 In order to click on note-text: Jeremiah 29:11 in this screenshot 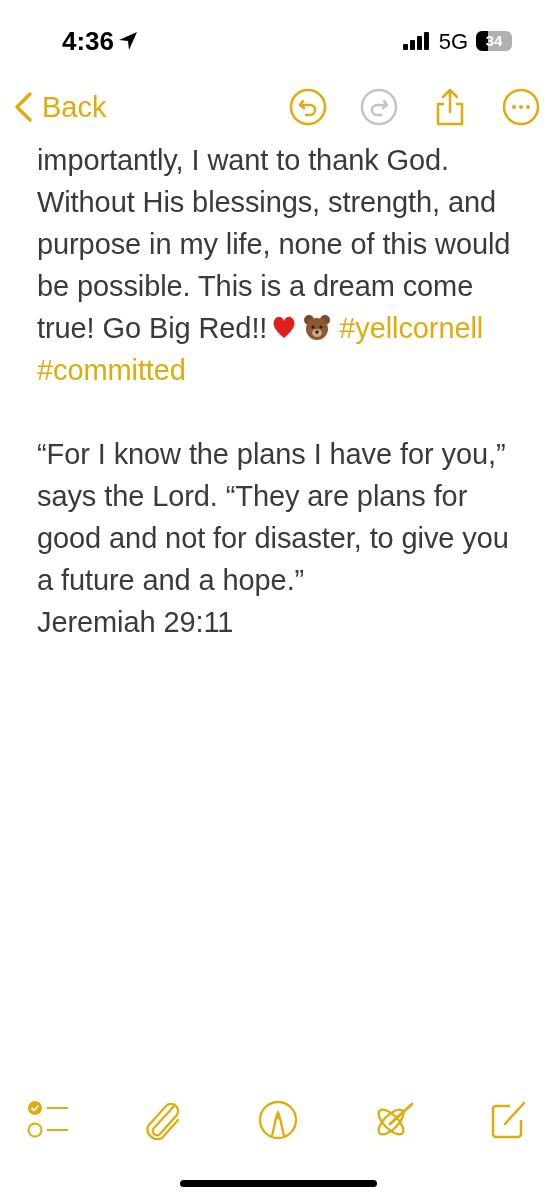, I will do `click(135, 622)`.